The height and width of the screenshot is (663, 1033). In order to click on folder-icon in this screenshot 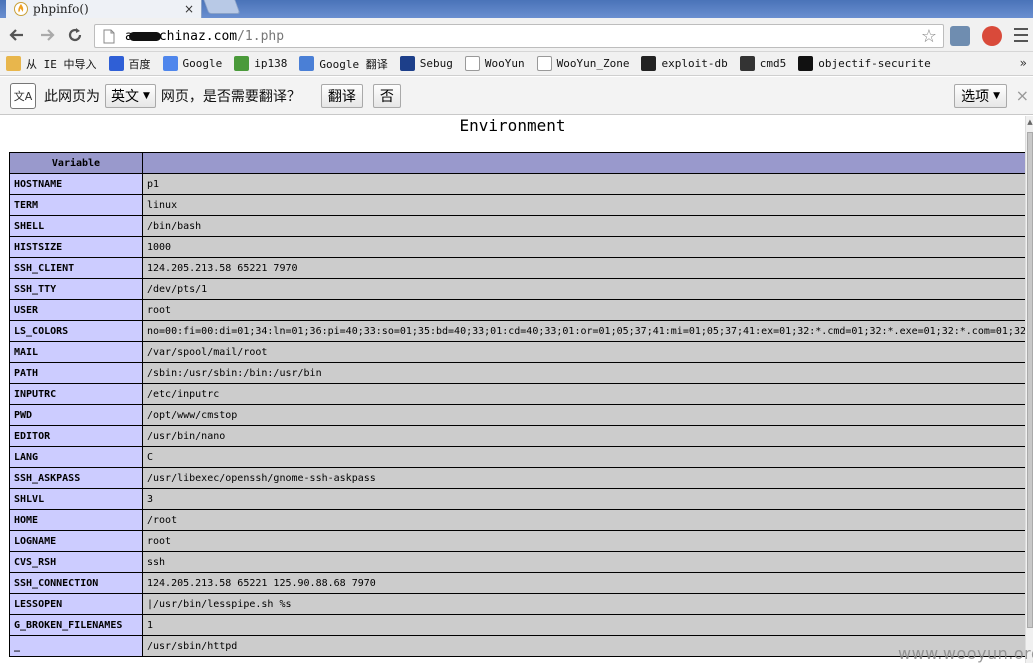, I will do `click(13, 63)`.